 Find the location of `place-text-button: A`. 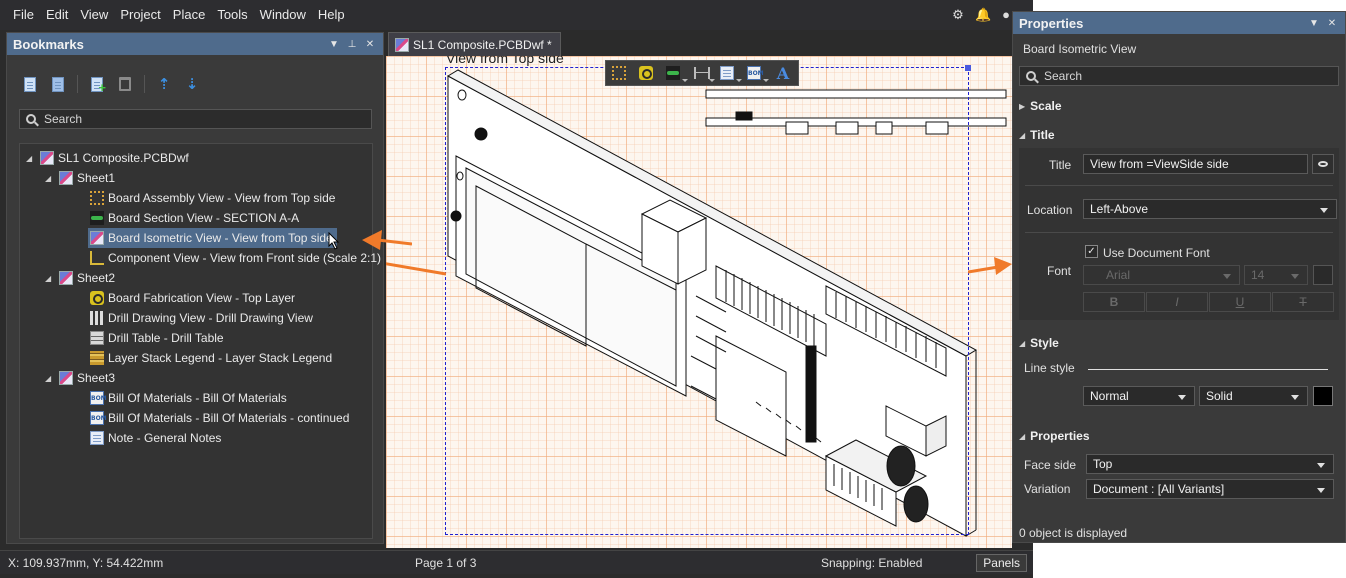

place-text-button: A is located at coordinates (783, 73).